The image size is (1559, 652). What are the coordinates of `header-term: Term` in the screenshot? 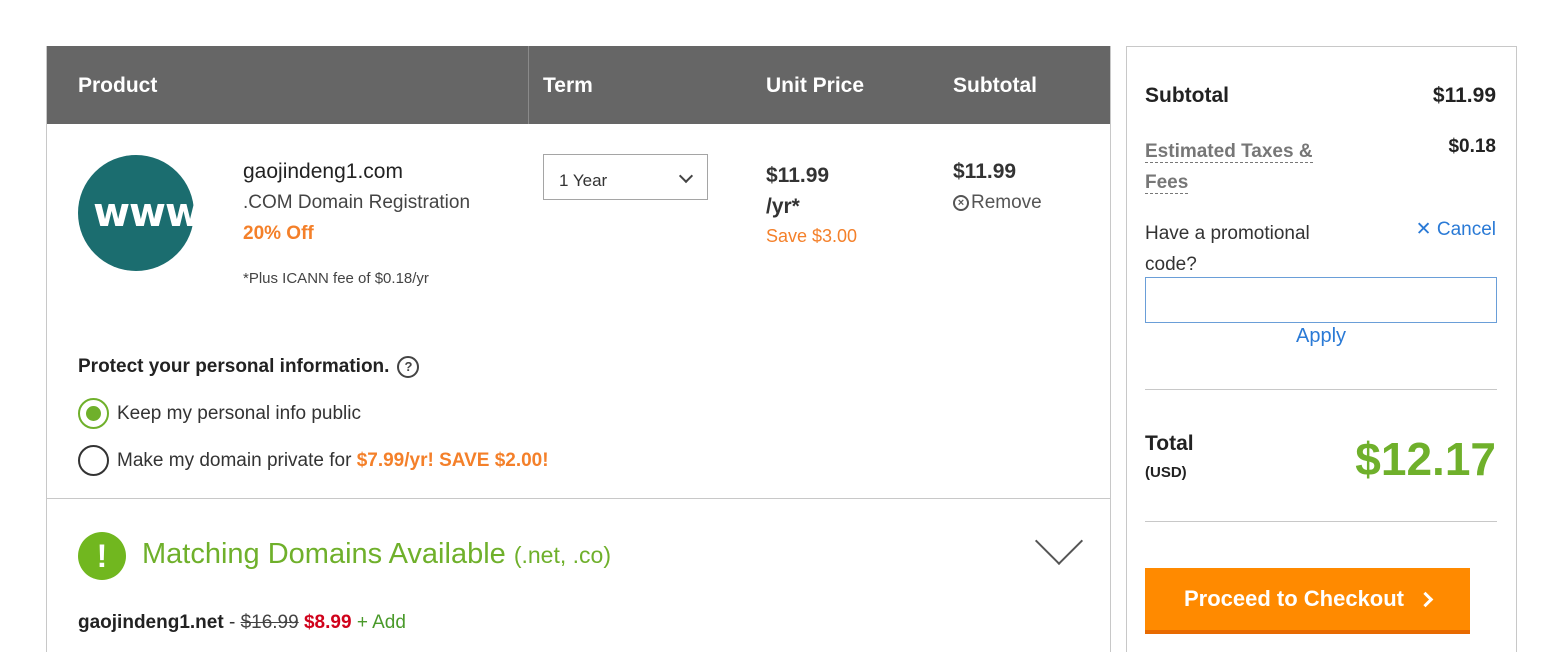 It's located at (568, 85).